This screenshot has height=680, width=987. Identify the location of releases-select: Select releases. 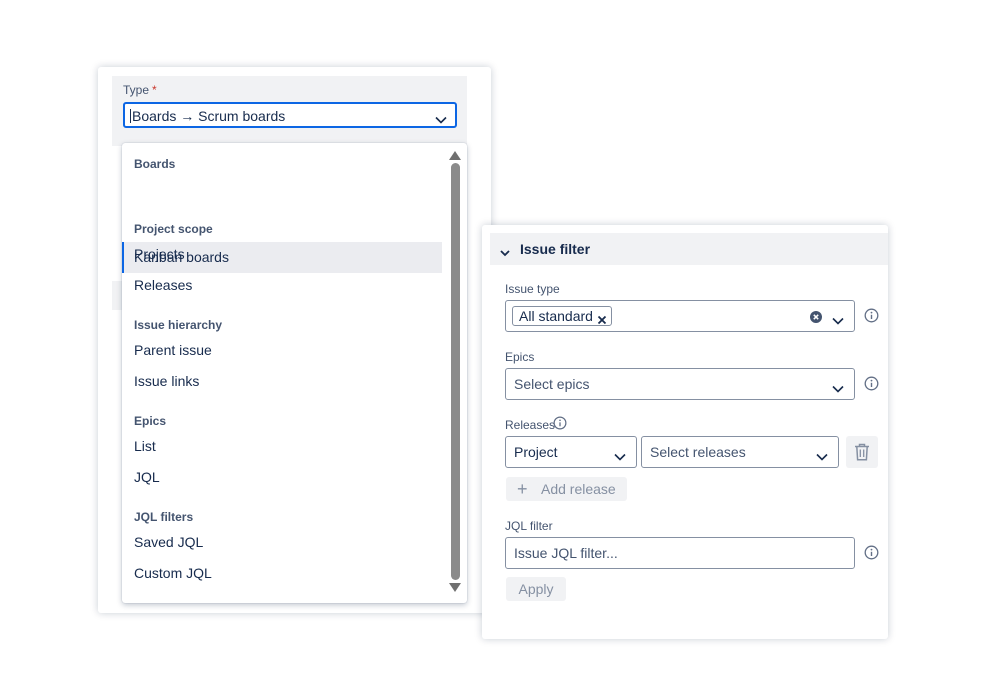
(740, 452).